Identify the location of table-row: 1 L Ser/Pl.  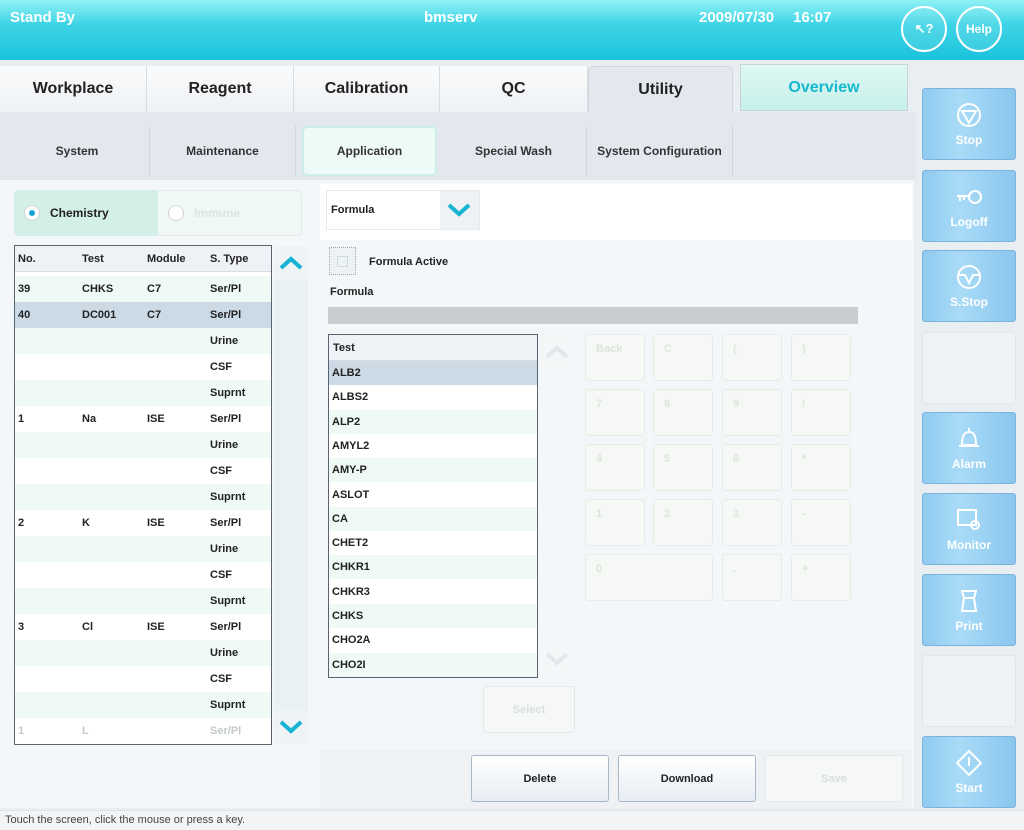
(143, 731).